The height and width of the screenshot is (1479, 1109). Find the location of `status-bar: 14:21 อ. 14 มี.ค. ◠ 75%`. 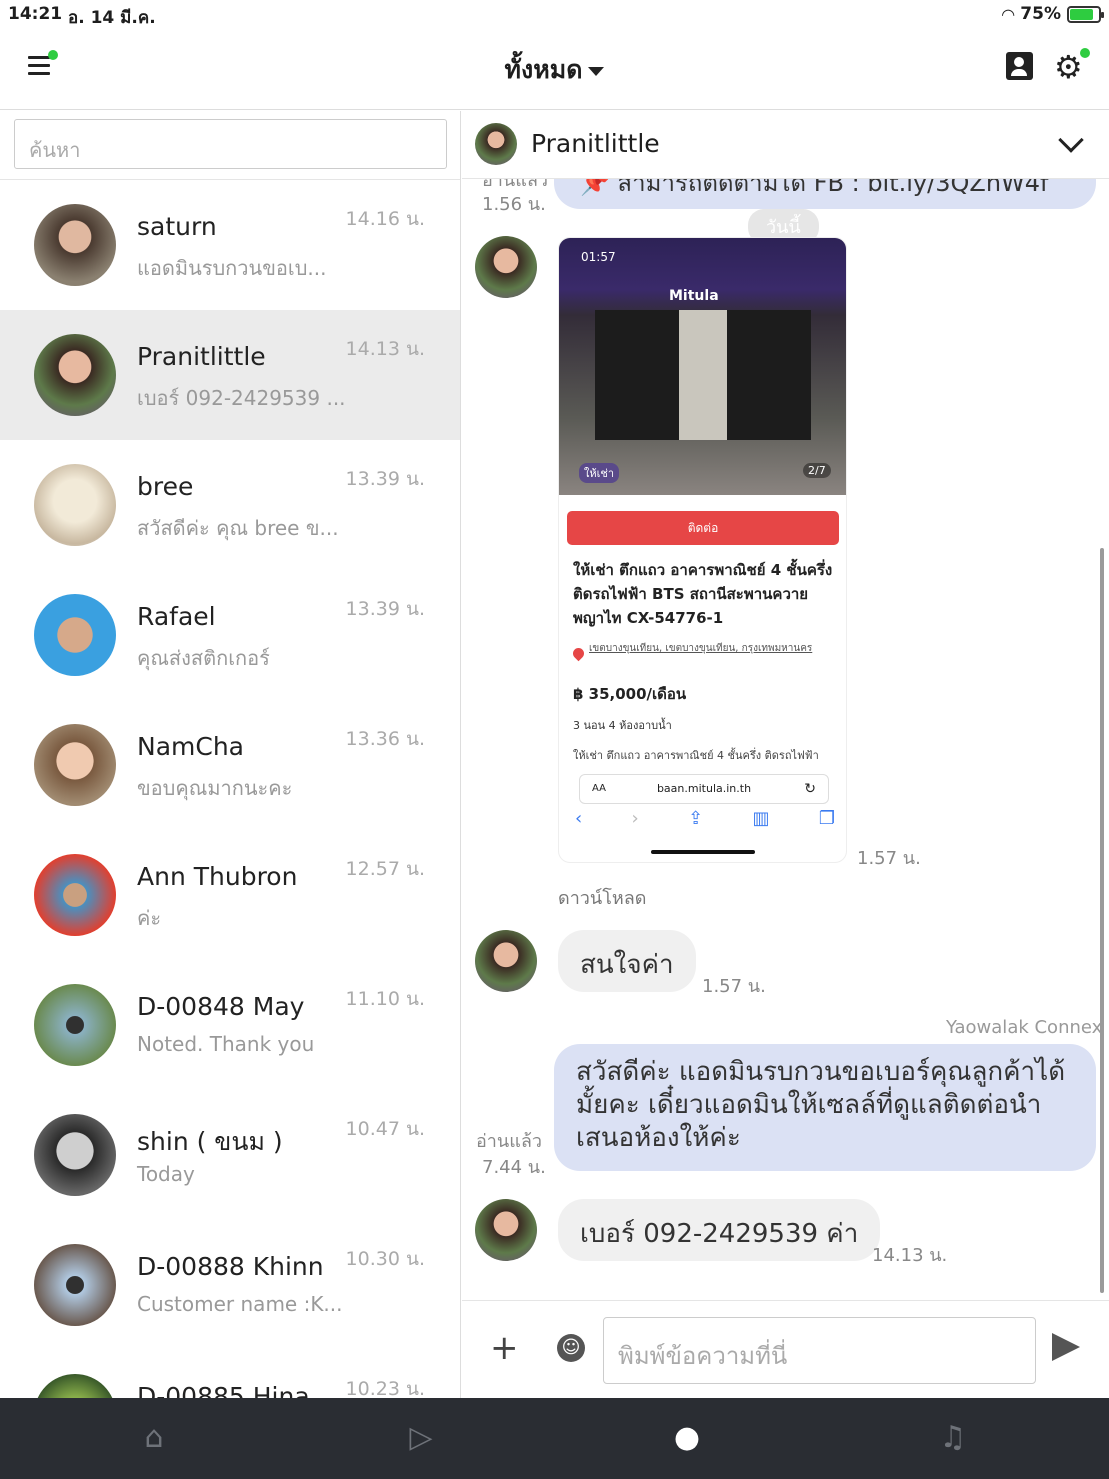

status-bar: 14:21 อ. 14 มี.ค. ◠ 75% is located at coordinates (554, 15).